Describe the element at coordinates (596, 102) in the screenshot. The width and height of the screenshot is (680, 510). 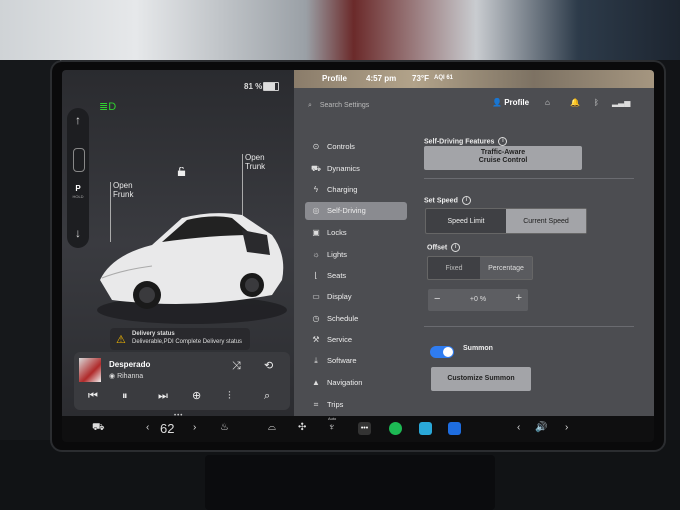
I see `bluetooth-icon: ᛒ` at that location.